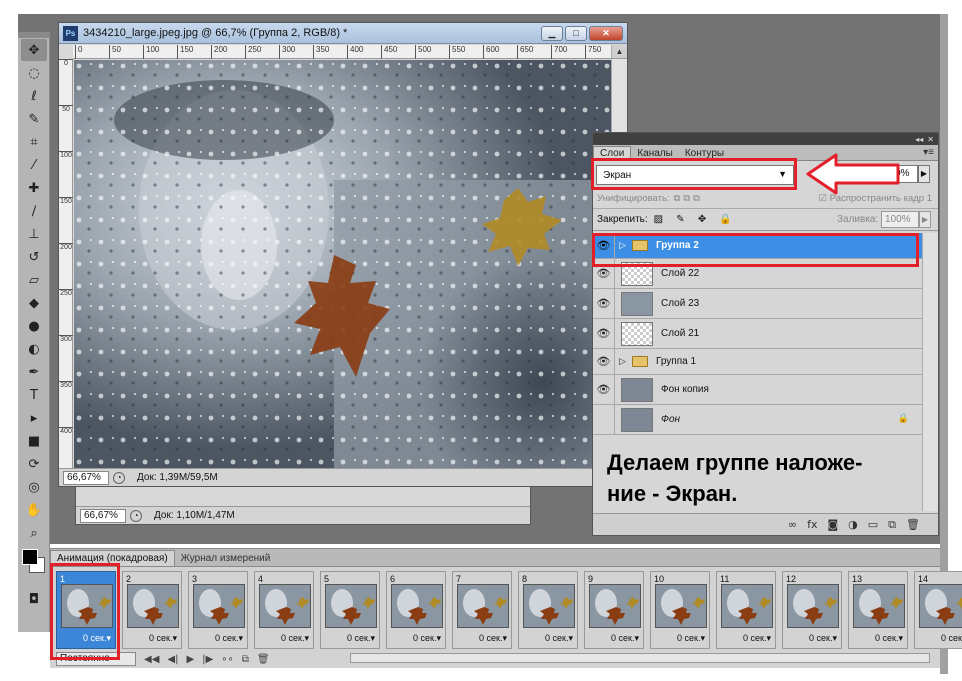 This screenshot has width=962, height=681. What do you see at coordinates (758, 362) in the screenshot?
I see `layer-row-group-1: 👁 ▷ Группа 1` at bounding box center [758, 362].